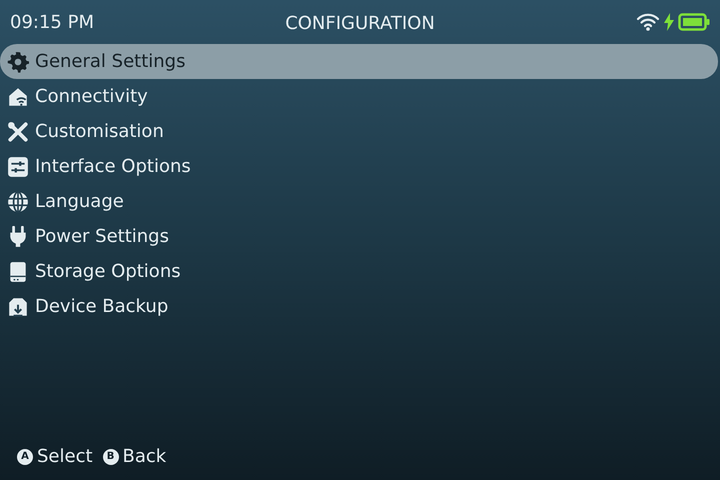 This screenshot has height=480, width=720. What do you see at coordinates (360, 24) in the screenshot?
I see `screen-title: CONFIGURATION` at bounding box center [360, 24].